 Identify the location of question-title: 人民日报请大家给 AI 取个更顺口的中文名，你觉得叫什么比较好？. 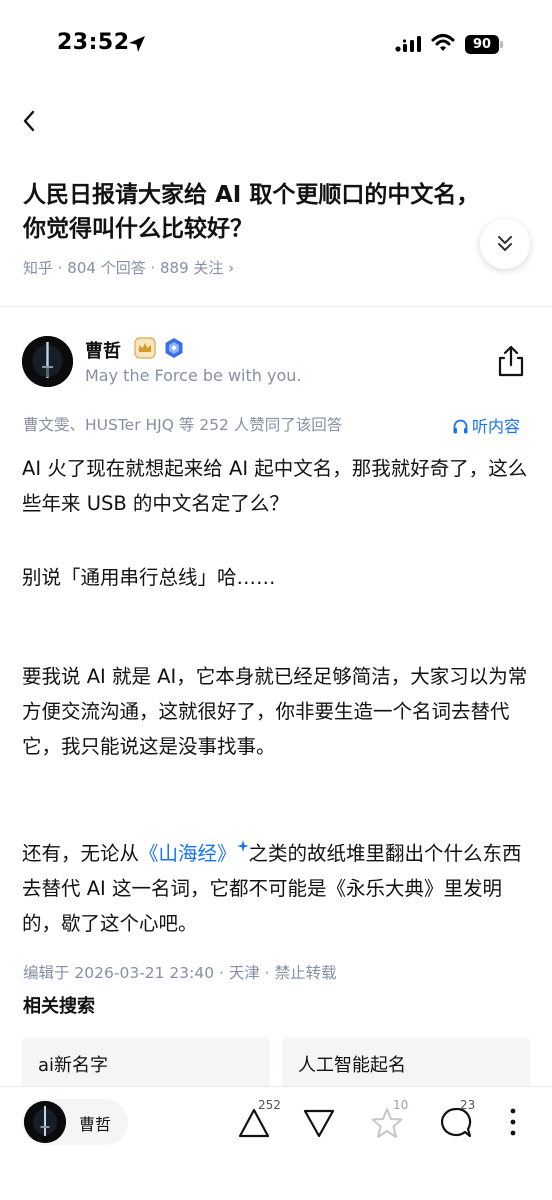
(258, 212).